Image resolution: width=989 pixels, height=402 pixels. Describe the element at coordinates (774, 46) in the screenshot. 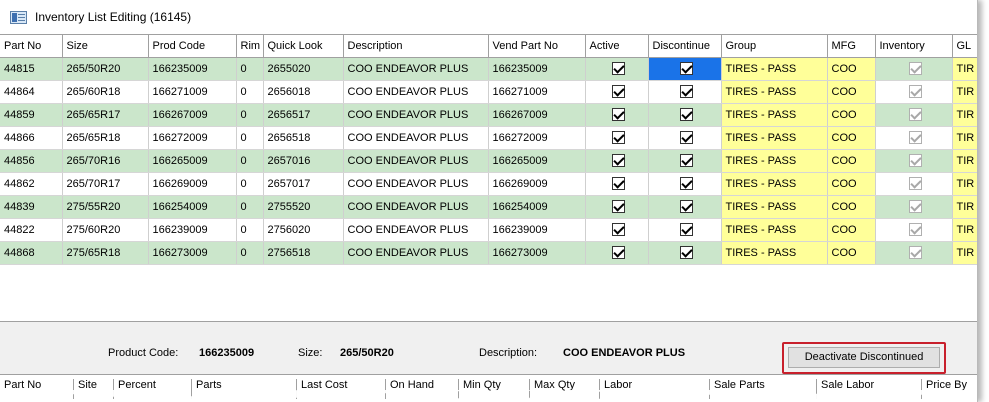

I see `column-header-group: Group` at that location.